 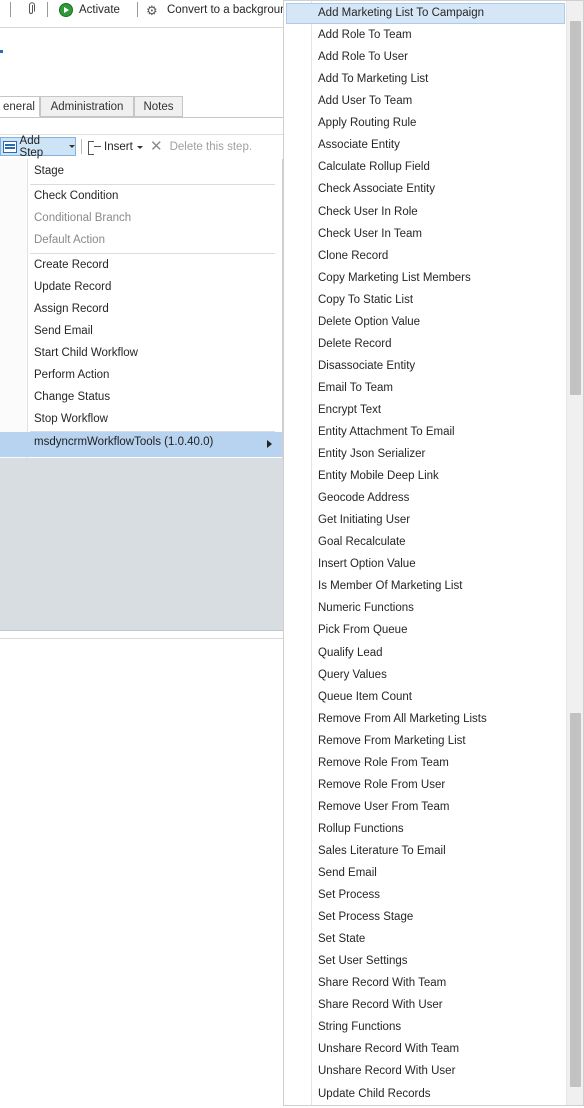 I want to click on insert-icon, so click(x=94, y=147).